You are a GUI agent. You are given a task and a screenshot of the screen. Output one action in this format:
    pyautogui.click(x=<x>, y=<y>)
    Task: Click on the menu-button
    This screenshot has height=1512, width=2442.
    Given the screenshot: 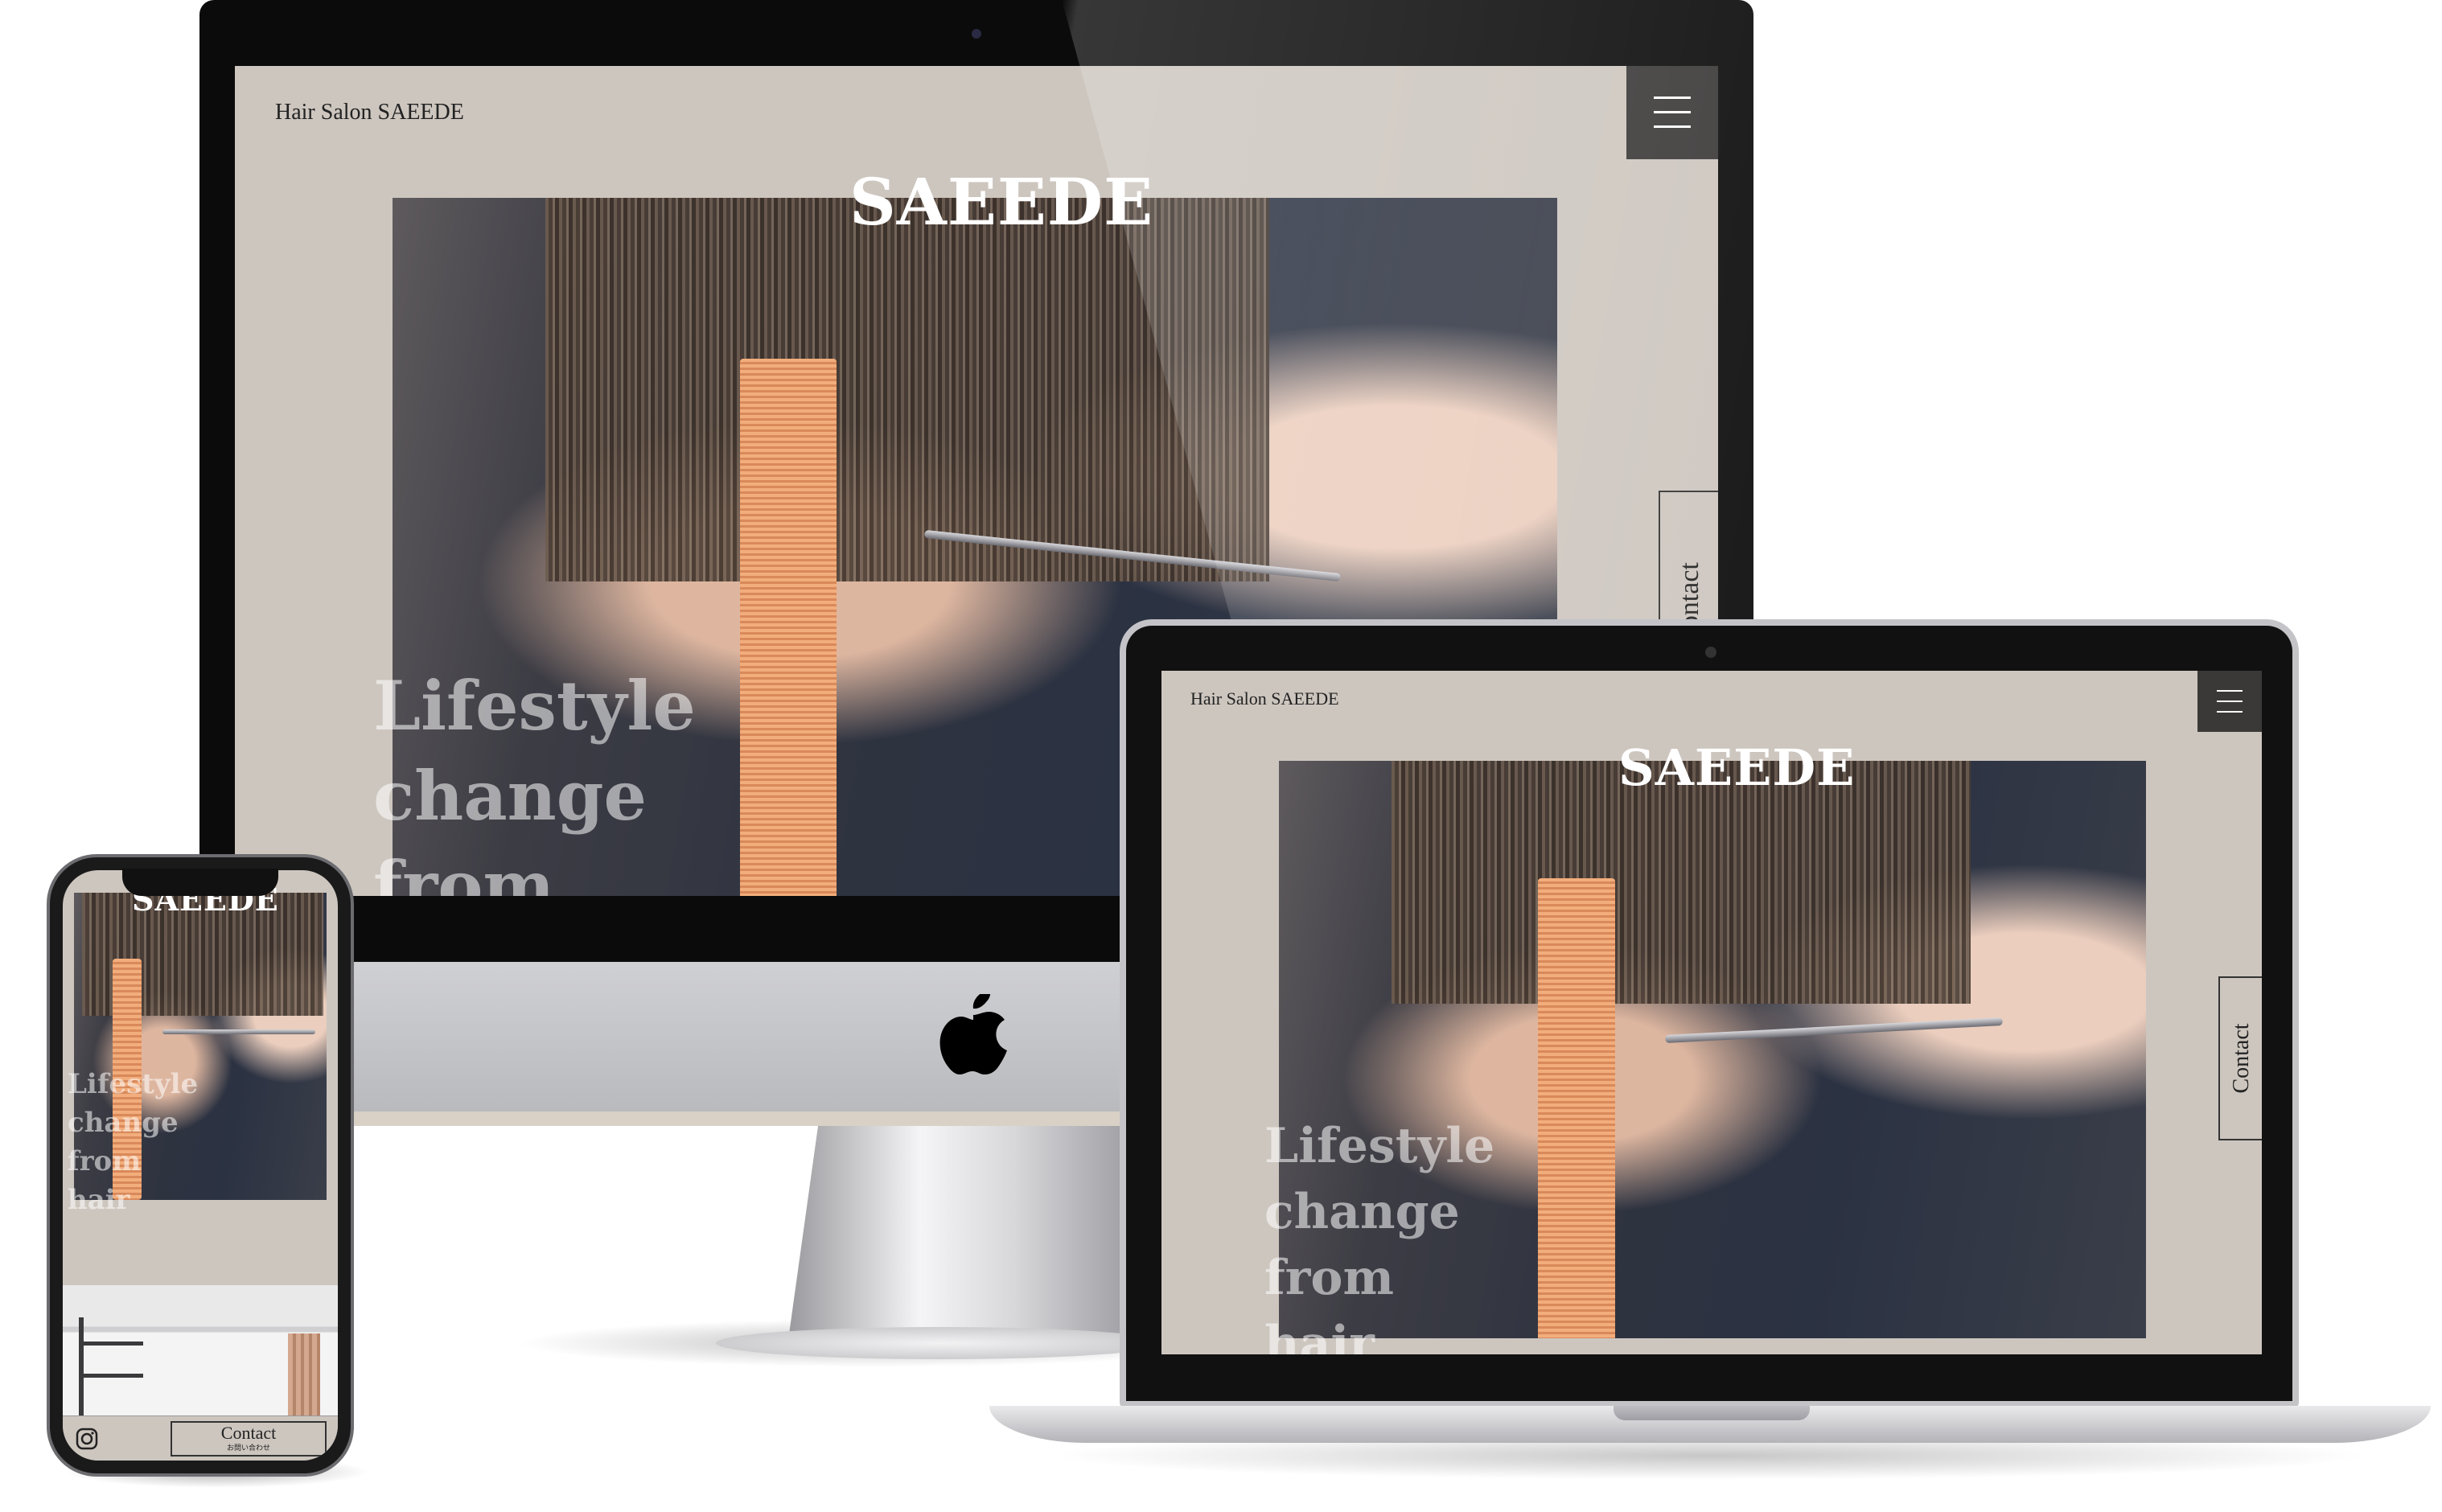 What is the action you would take?
    pyautogui.click(x=2229, y=702)
    